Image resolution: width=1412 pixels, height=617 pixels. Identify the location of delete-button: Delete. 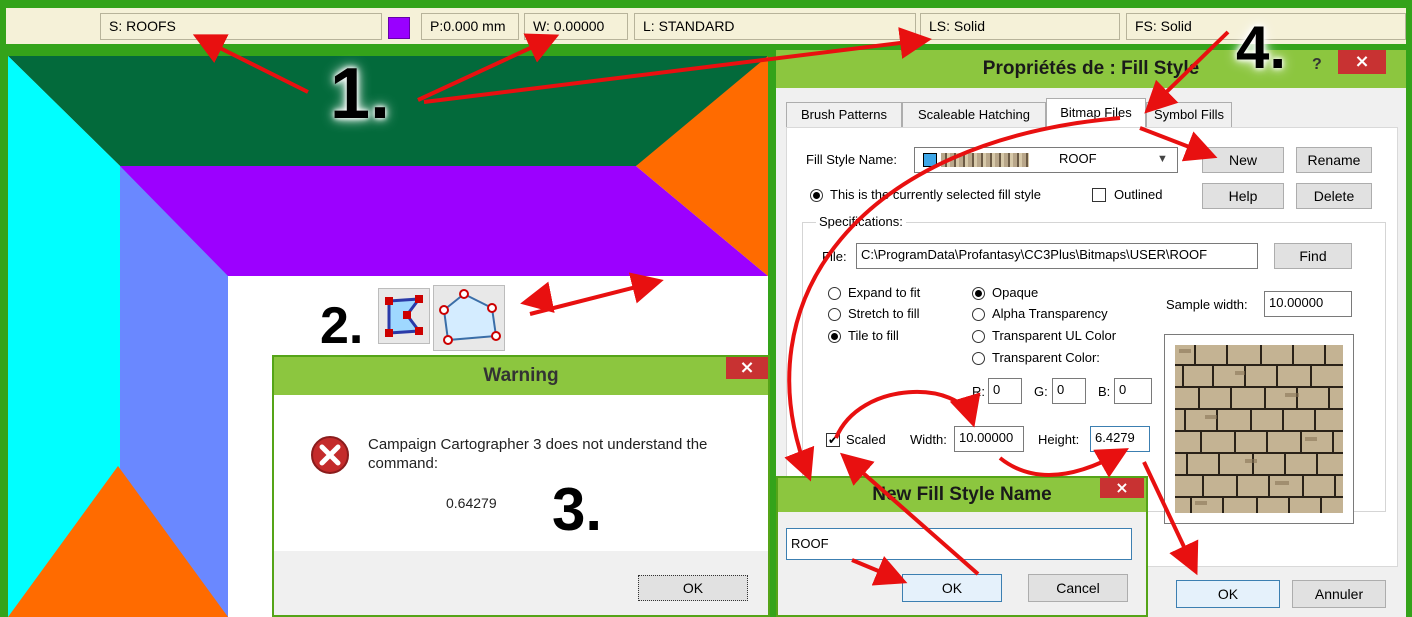
(1334, 196).